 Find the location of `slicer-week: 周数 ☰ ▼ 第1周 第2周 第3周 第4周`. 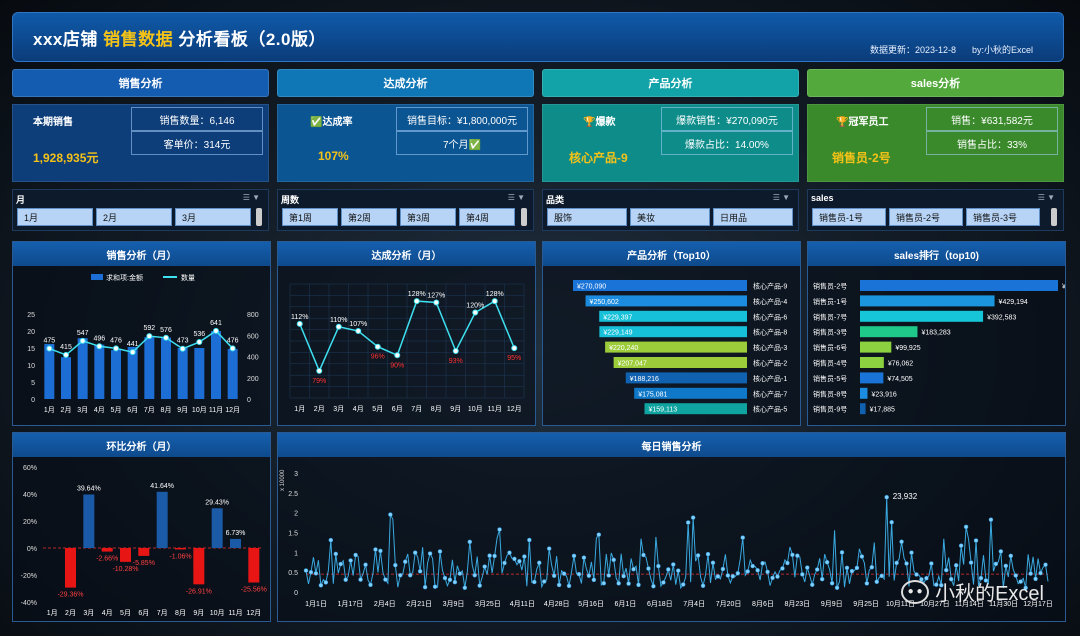

slicer-week: 周数 ☰ ▼ 第1周 第2周 第3周 第4周 is located at coordinates (405, 210).